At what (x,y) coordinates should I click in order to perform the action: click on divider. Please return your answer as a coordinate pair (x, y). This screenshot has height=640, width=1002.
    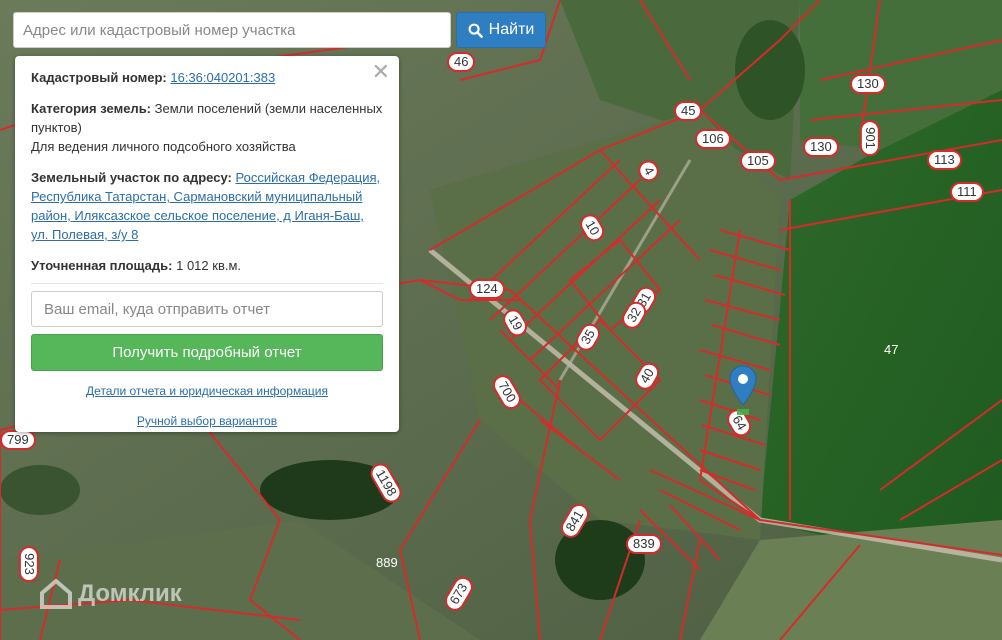
    Looking at the image, I should click on (207, 283).